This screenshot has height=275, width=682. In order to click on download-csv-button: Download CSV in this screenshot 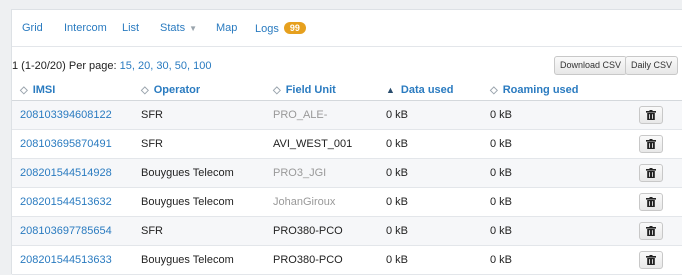, I will do `click(591, 65)`.